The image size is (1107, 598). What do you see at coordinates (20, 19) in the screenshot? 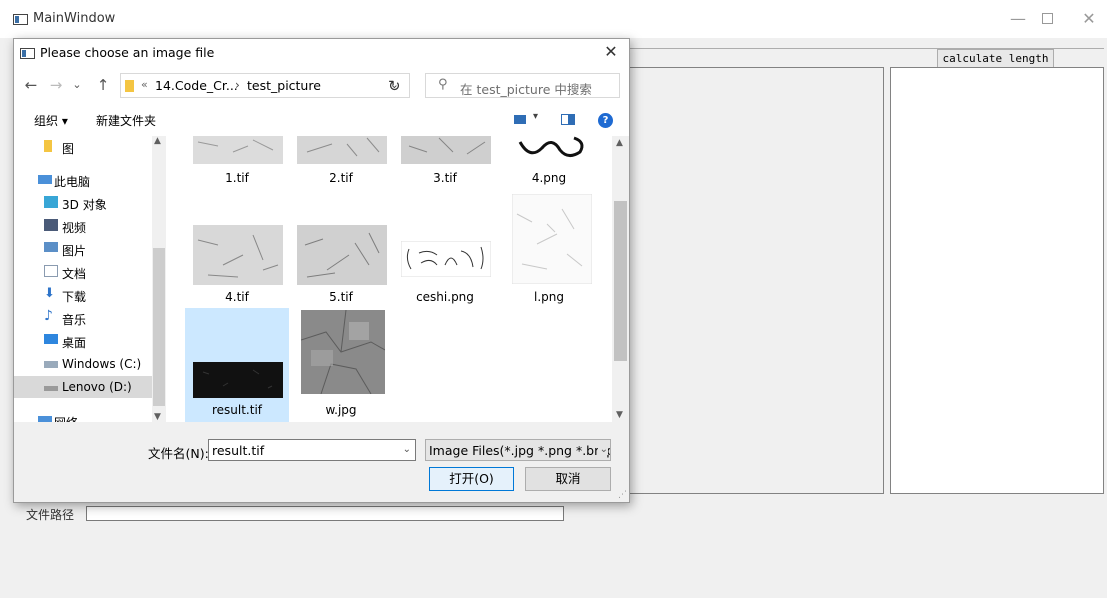
I see `app-icon` at bounding box center [20, 19].